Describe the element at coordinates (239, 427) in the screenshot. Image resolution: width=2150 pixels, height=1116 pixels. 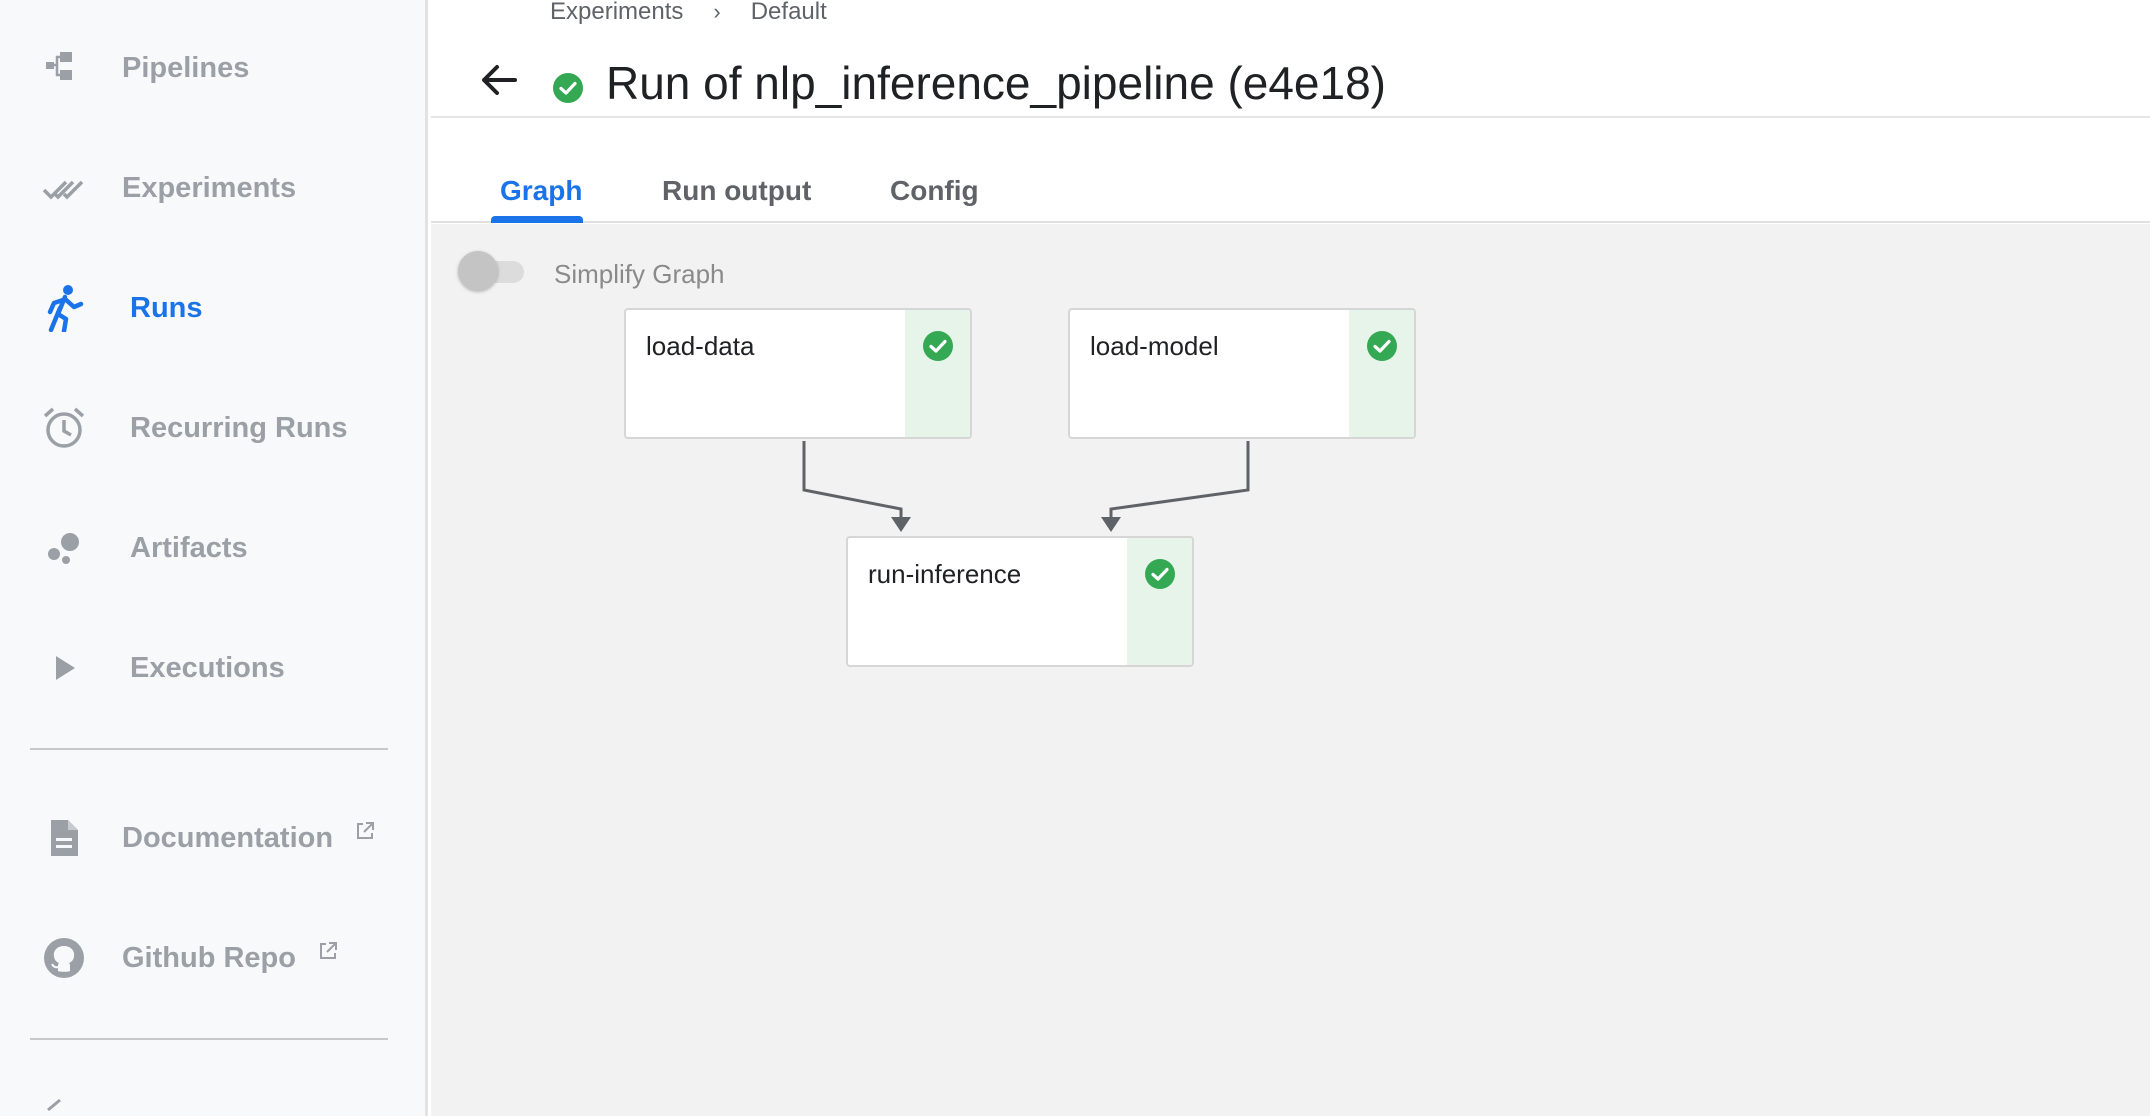
I see `sidebar-item-label: Recurring Runs` at that location.